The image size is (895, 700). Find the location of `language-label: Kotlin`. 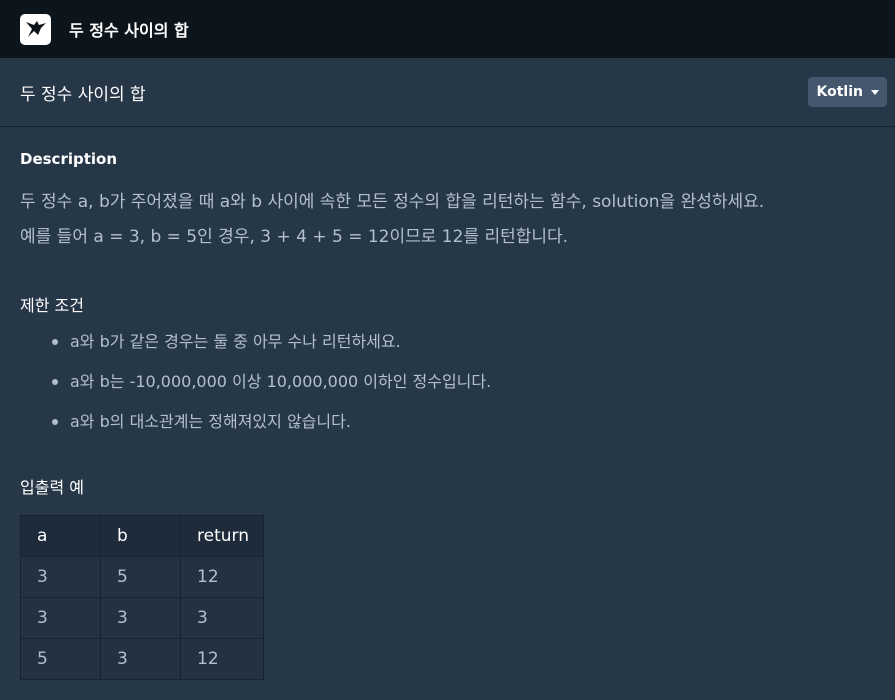

language-label: Kotlin is located at coordinates (839, 92).